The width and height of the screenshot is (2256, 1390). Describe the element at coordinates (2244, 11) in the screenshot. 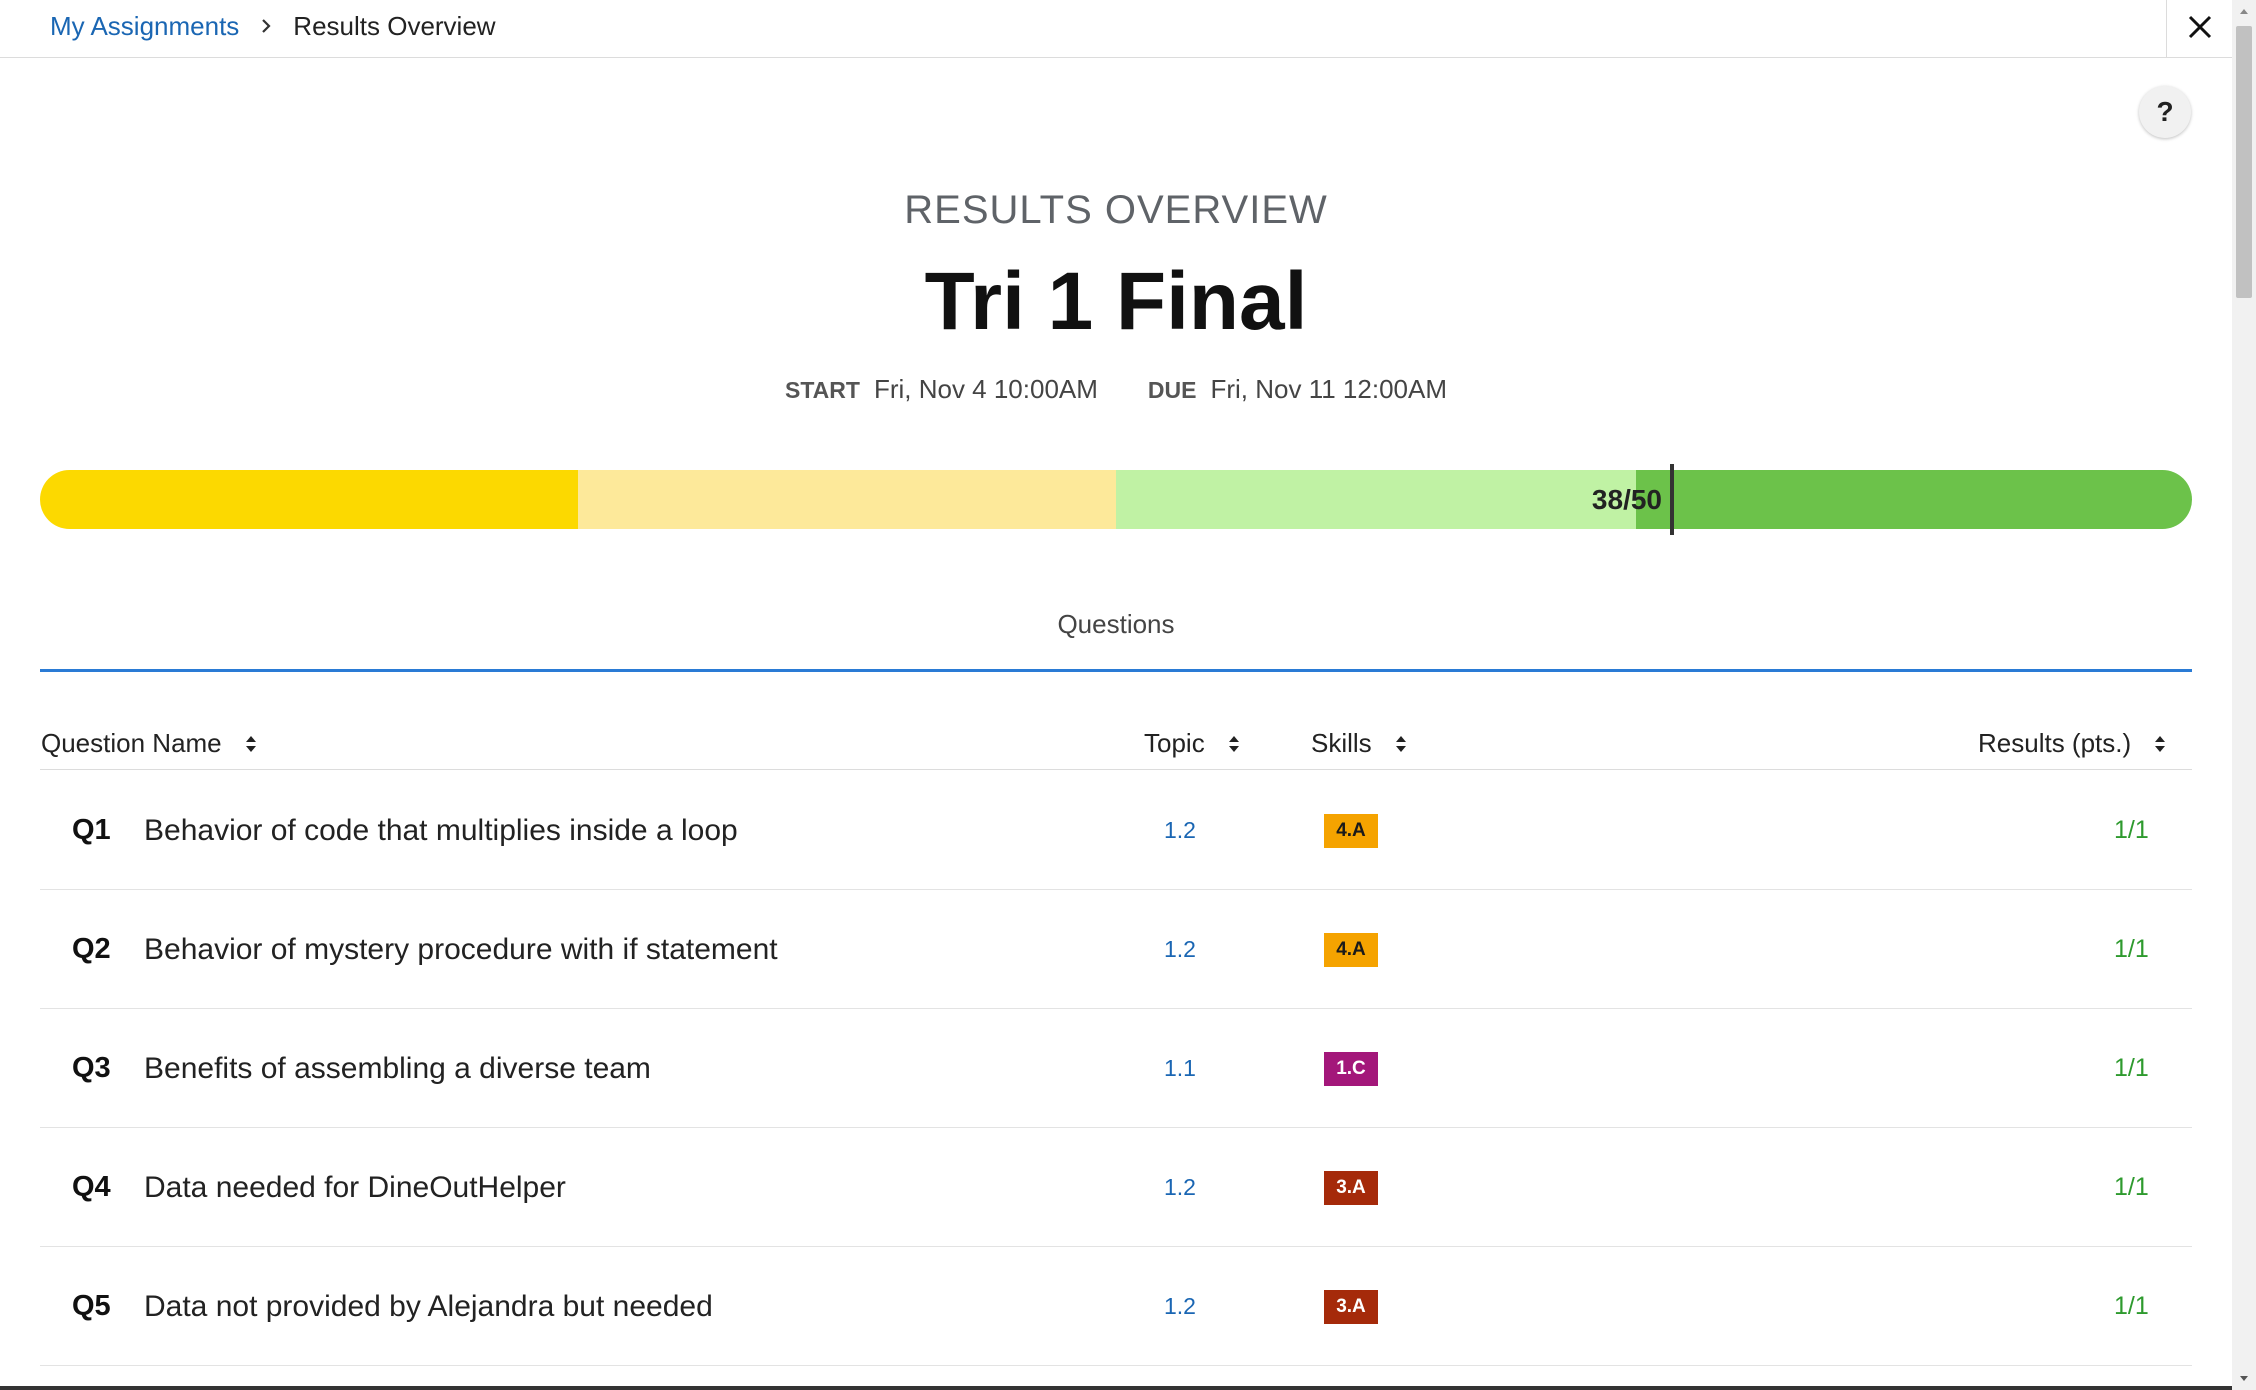

I see `scroll-up-arrow-icon` at that location.